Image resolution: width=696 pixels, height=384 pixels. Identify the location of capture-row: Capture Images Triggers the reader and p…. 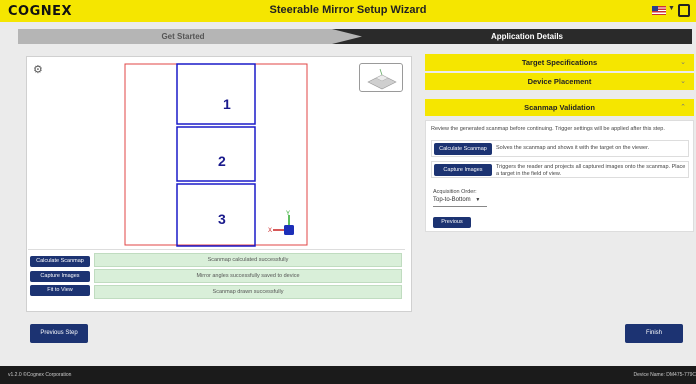
(560, 169).